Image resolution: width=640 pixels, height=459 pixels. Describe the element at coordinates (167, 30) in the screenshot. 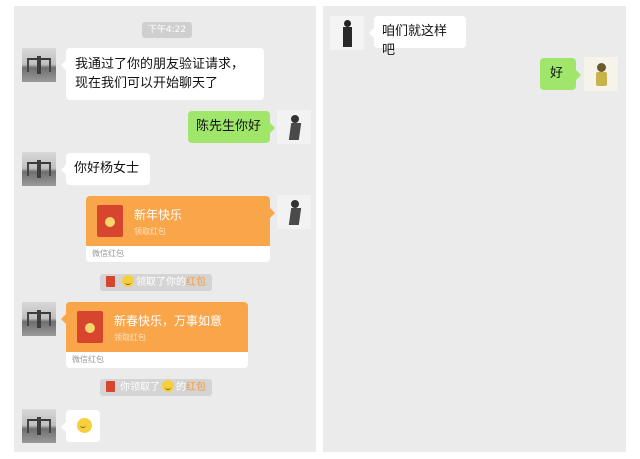

I see `timestamp: 下午4:22` at that location.